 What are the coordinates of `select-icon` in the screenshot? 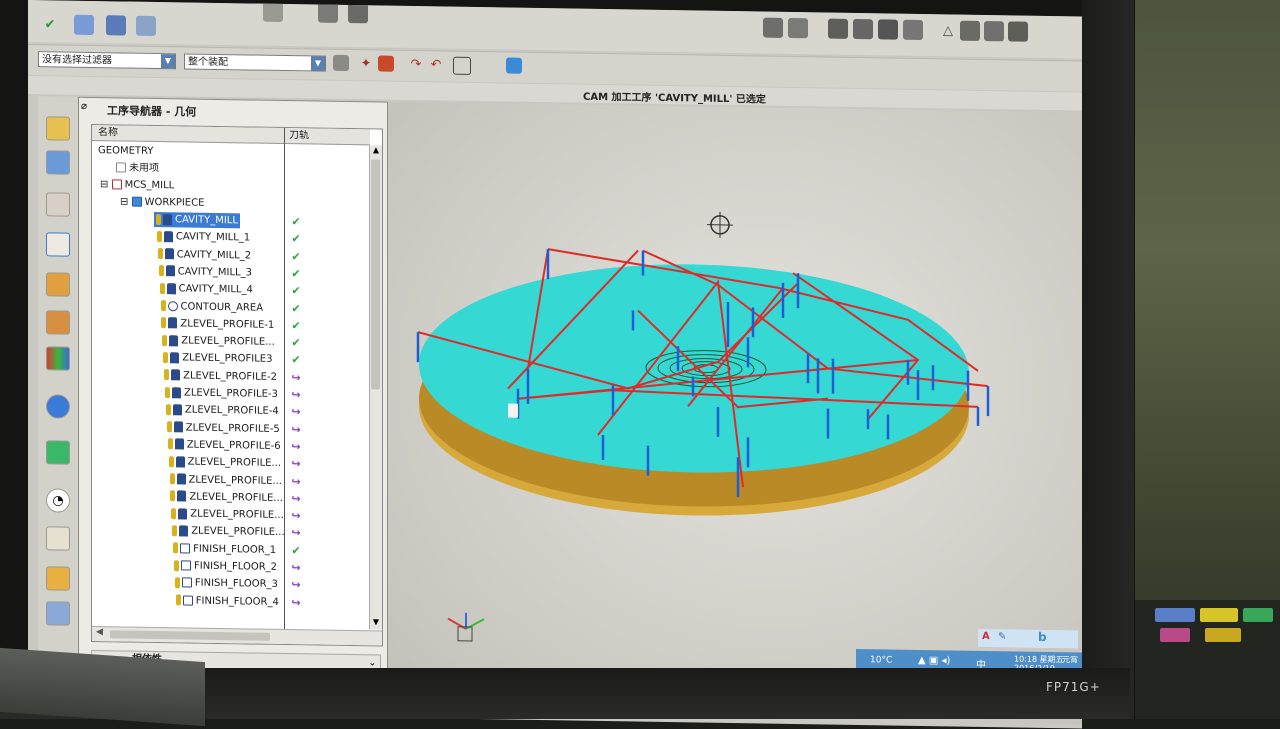 It's located at (386, 63).